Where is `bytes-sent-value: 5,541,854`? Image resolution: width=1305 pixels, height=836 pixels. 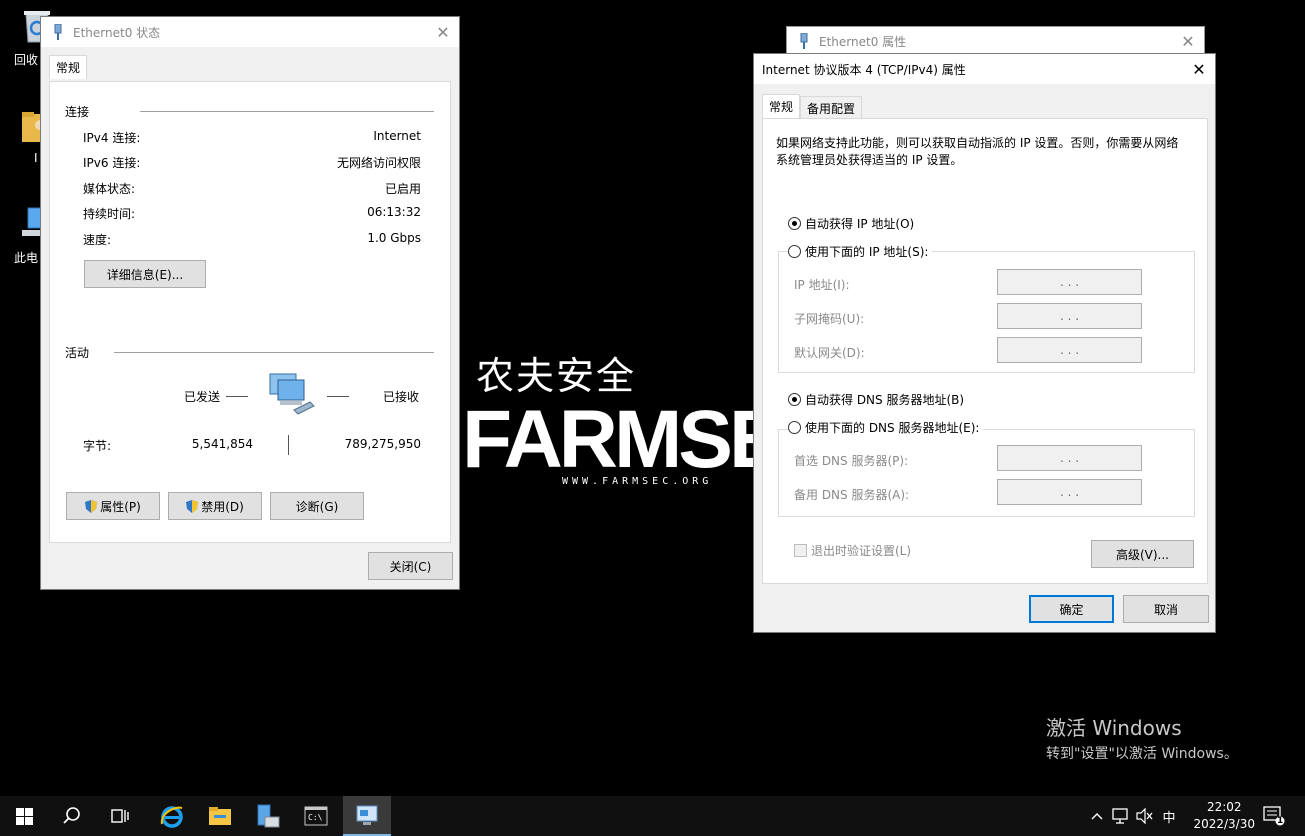 bytes-sent-value: 5,541,854 is located at coordinates (222, 444).